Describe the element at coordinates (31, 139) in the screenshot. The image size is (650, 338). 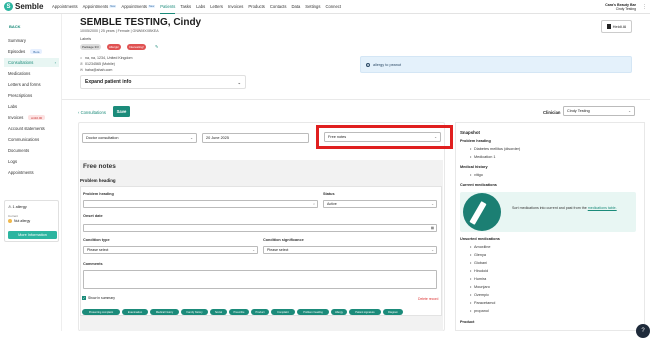
I see `sidebar-item-communications: Communications` at that location.